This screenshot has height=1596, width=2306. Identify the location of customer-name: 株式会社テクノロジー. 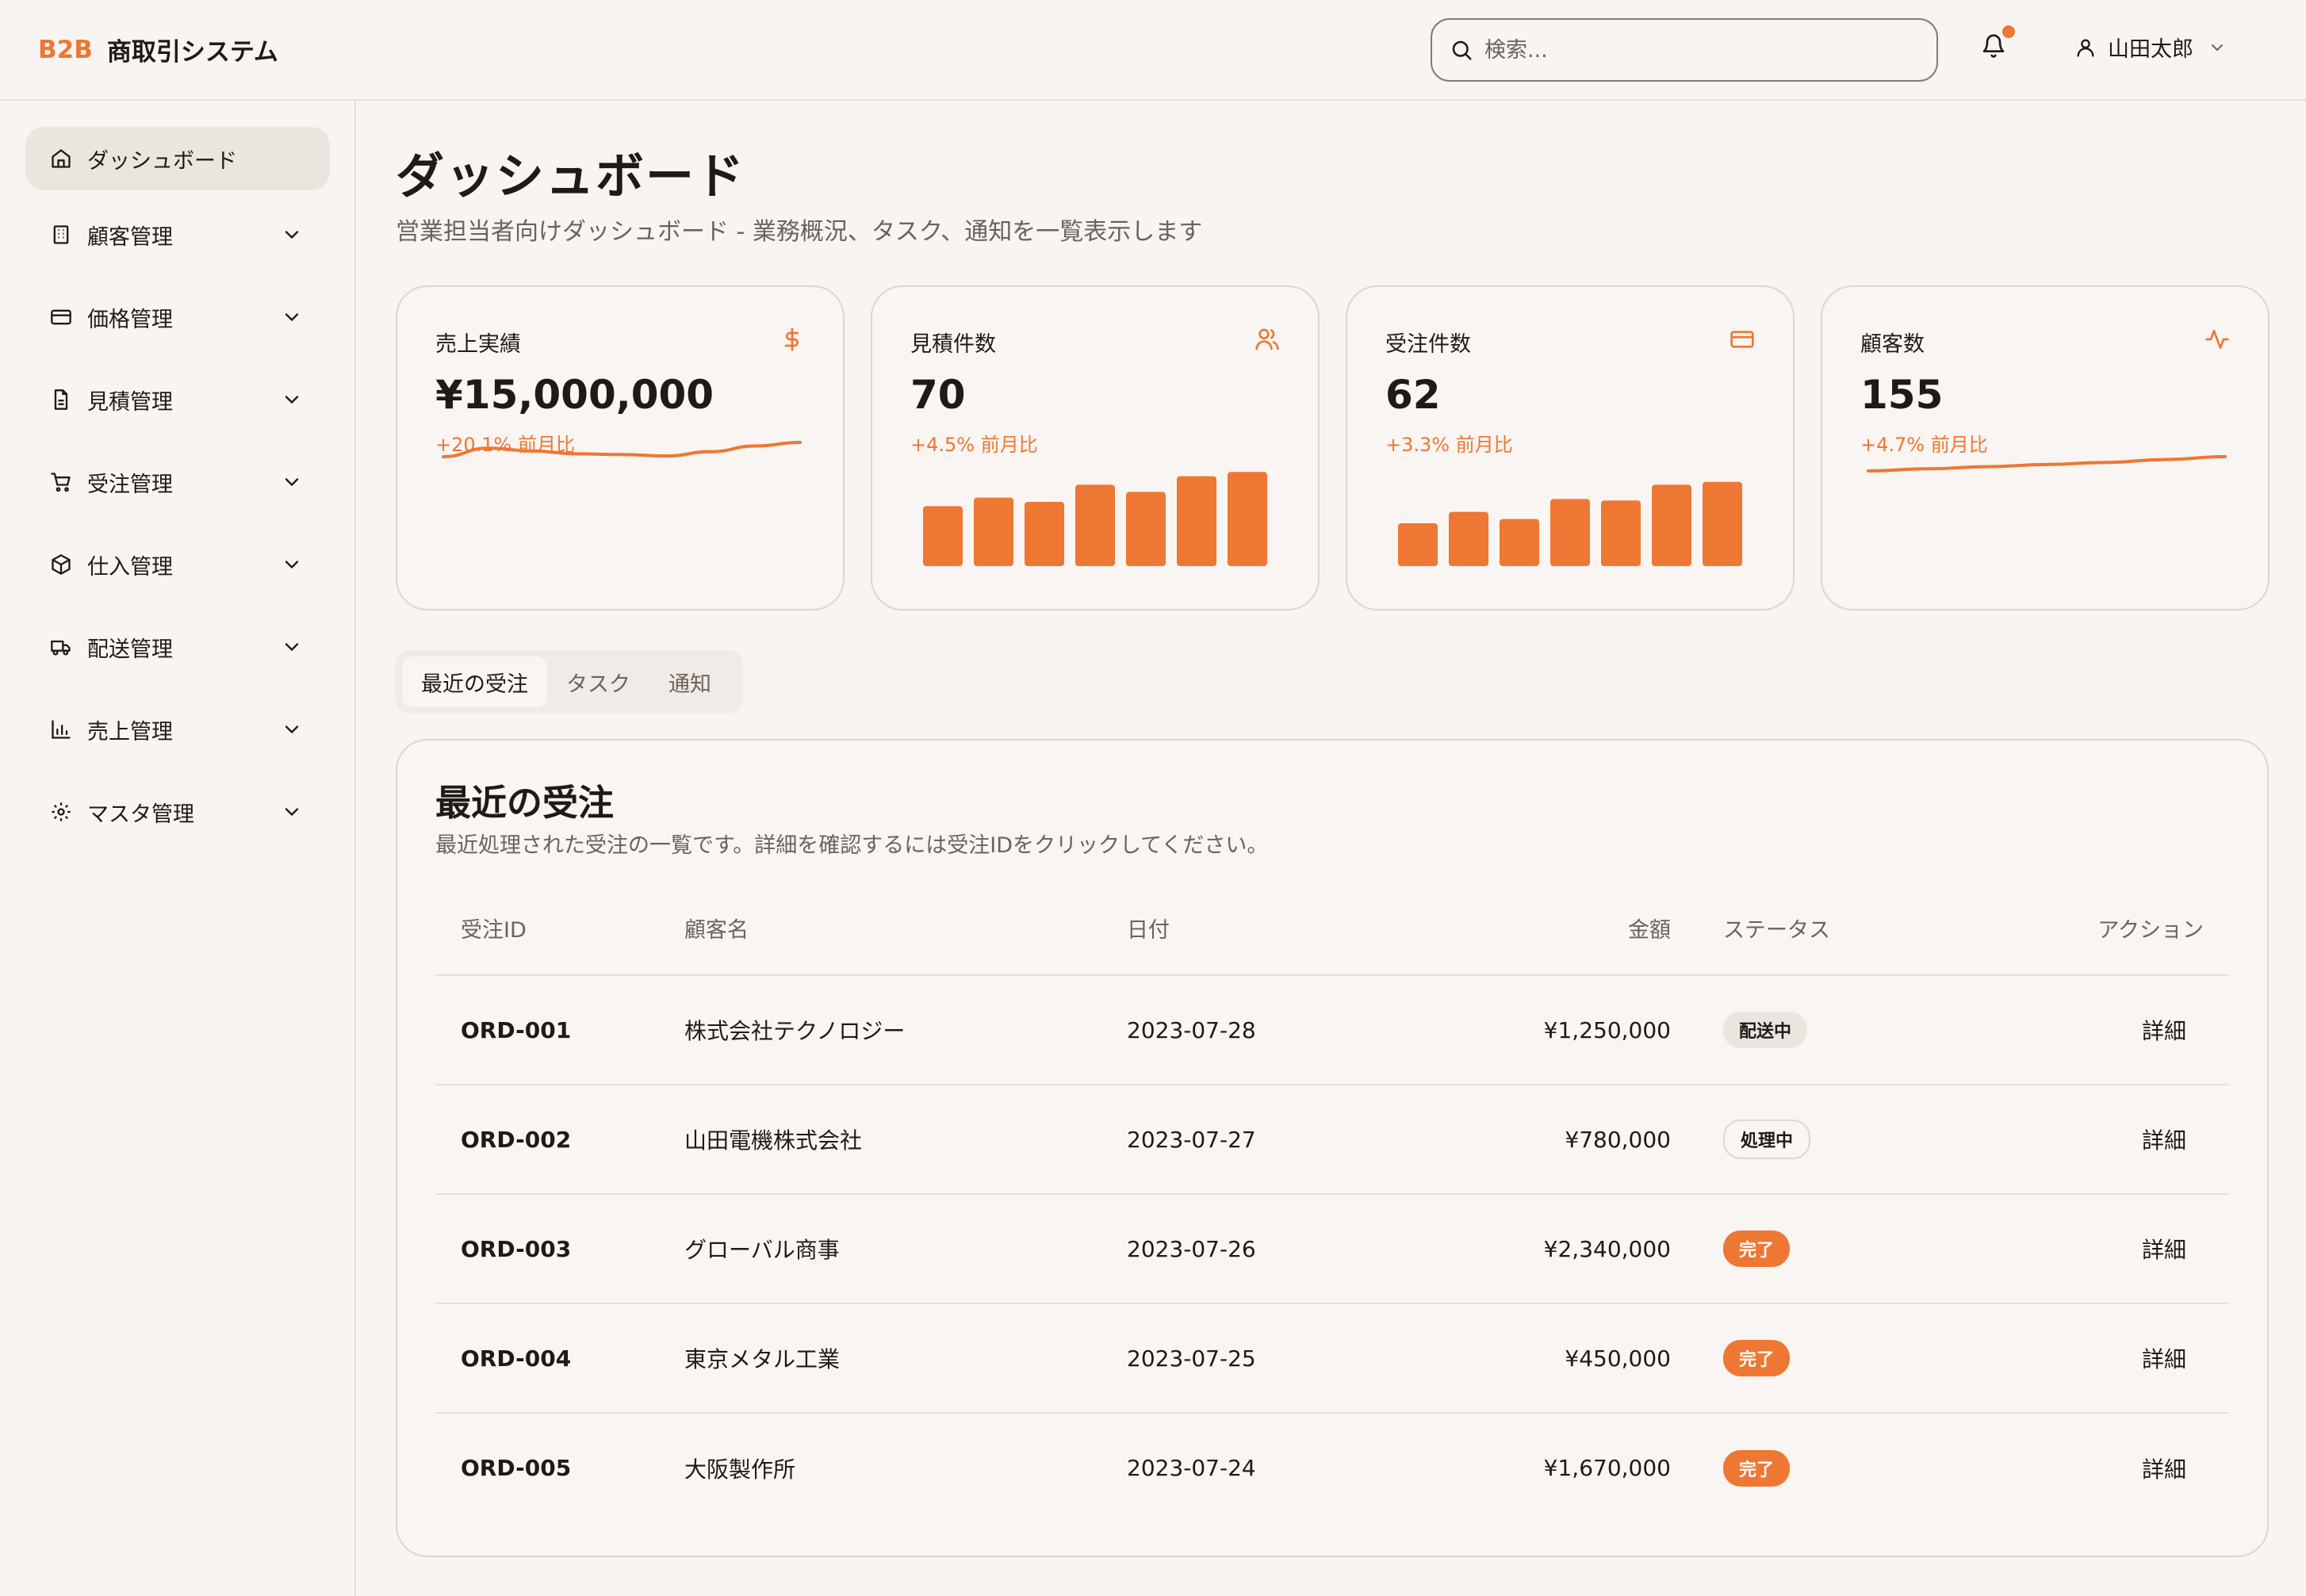
(905, 1030).